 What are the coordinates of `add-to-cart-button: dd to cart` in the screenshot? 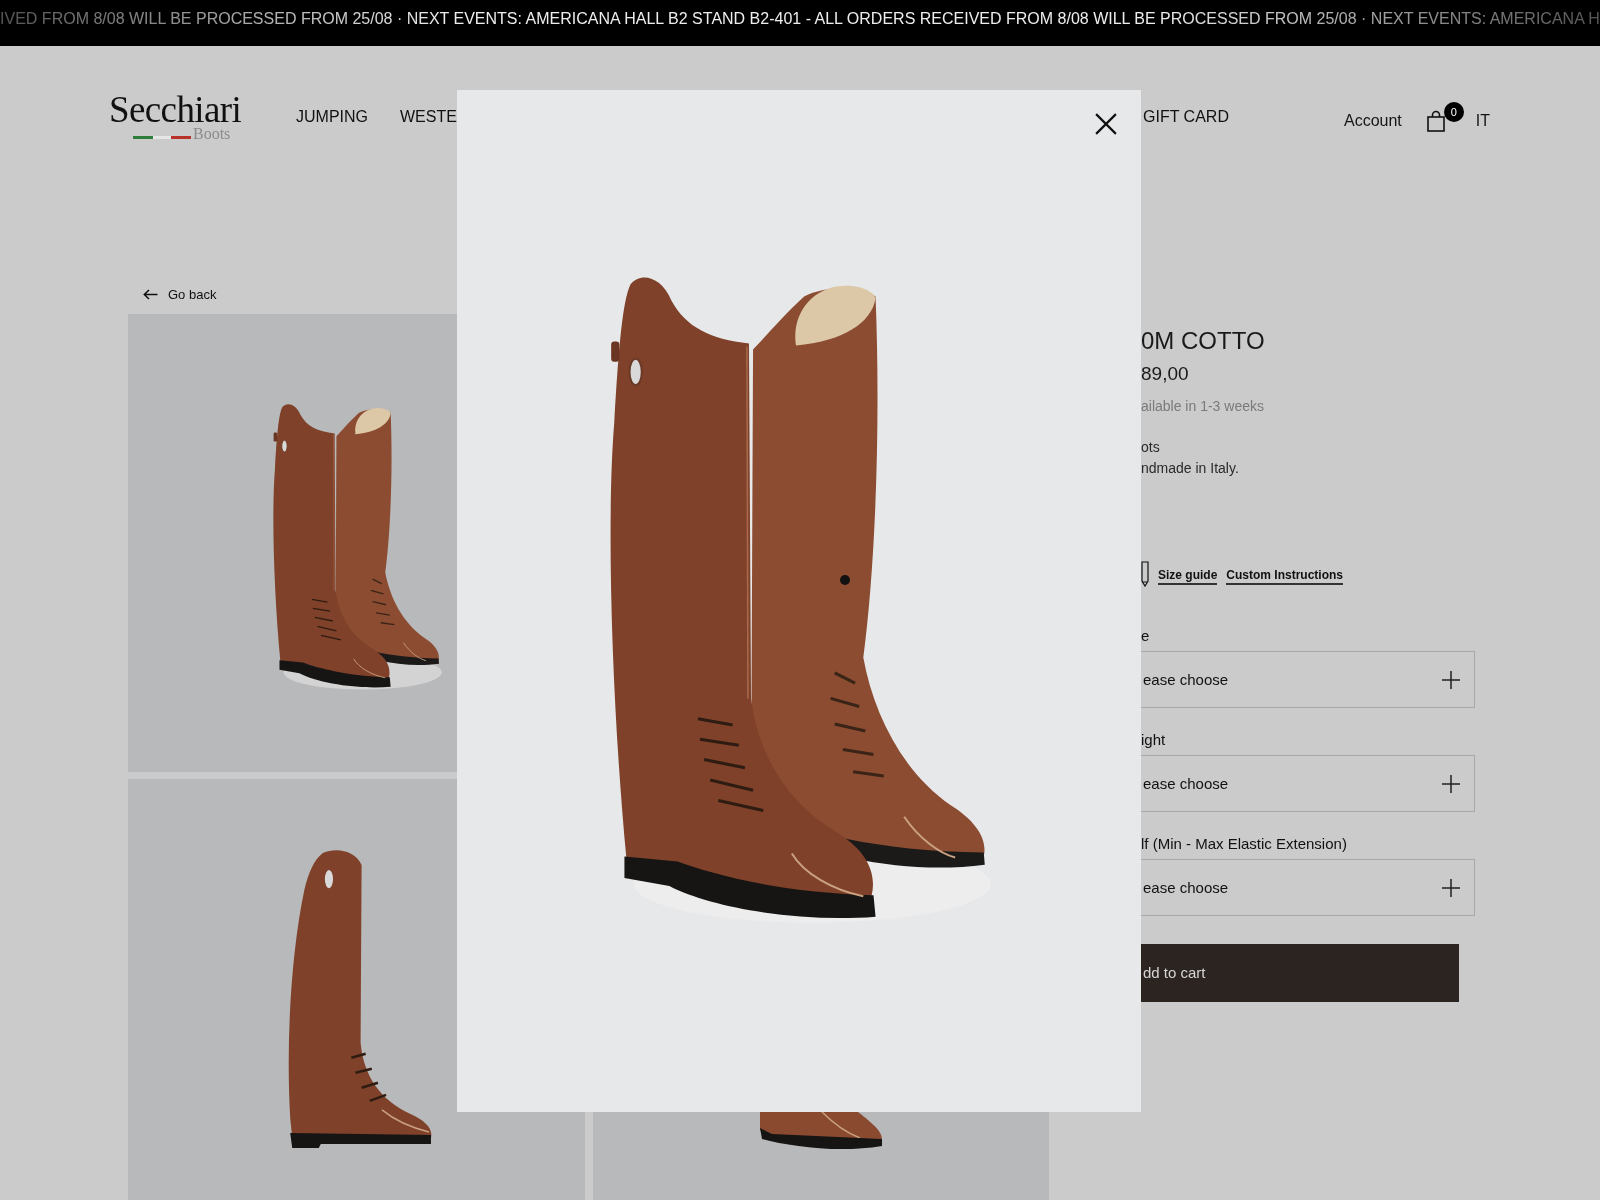 It's located at (1300, 973).